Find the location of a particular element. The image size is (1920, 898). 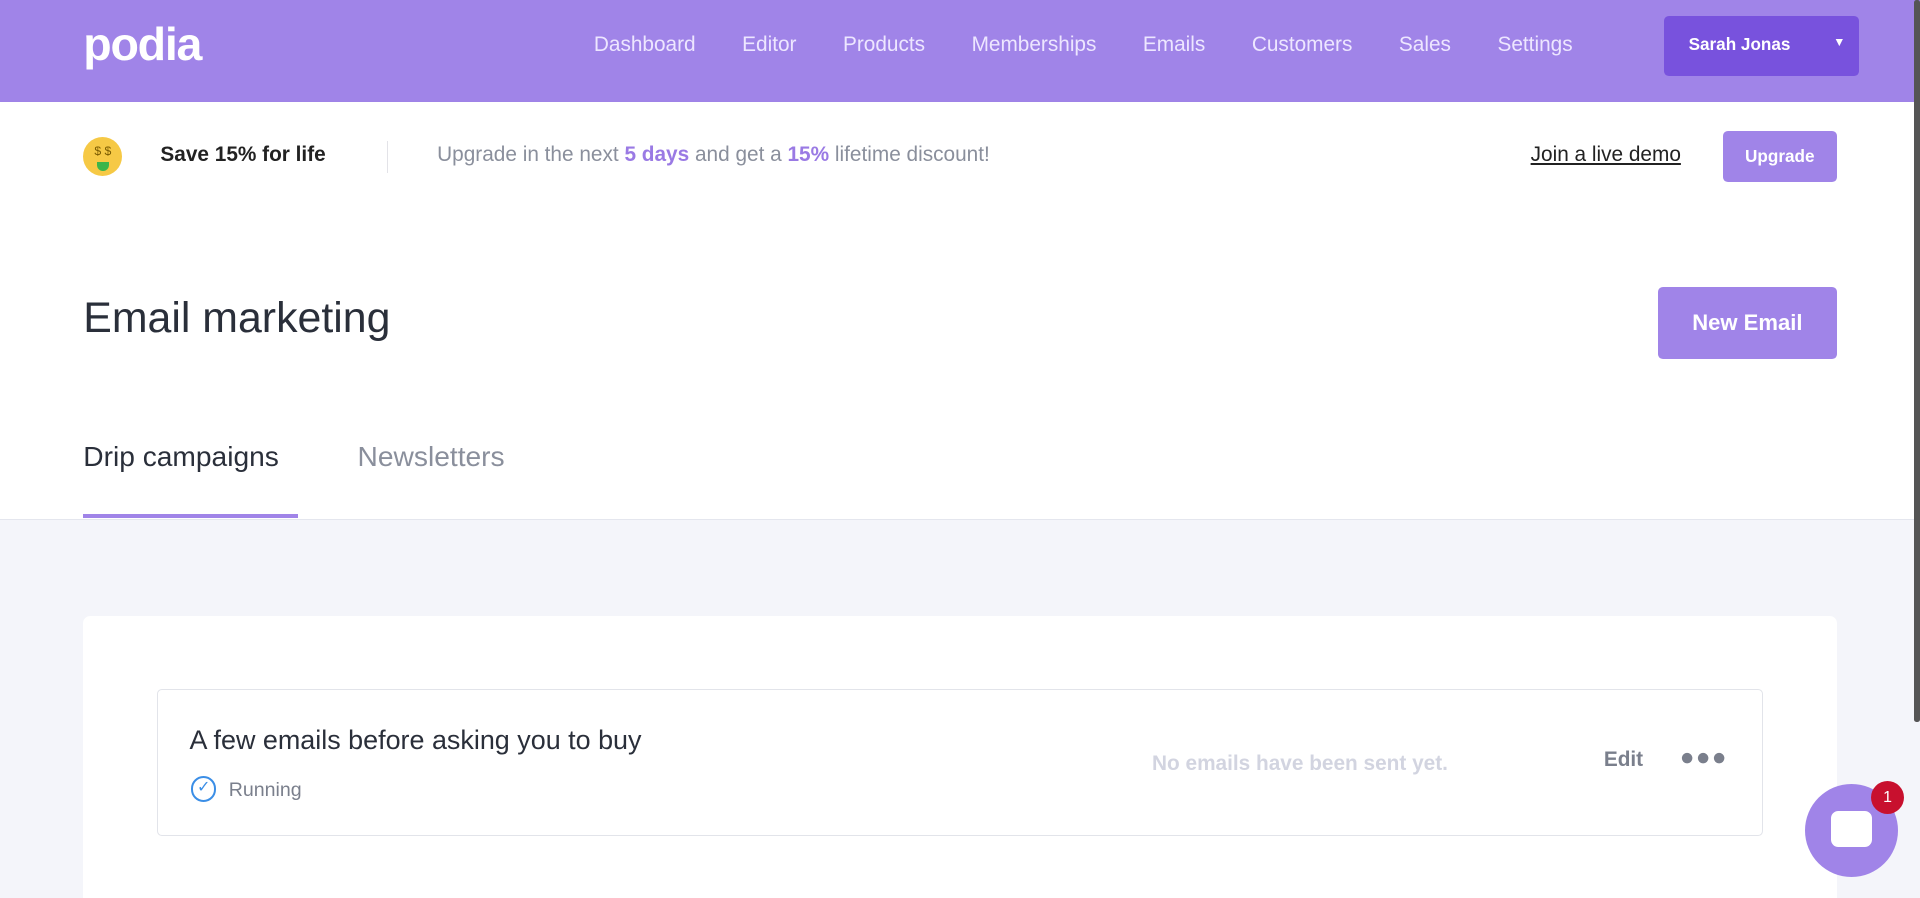

money-mouth-face-icon: $ $ is located at coordinates (103, 157).